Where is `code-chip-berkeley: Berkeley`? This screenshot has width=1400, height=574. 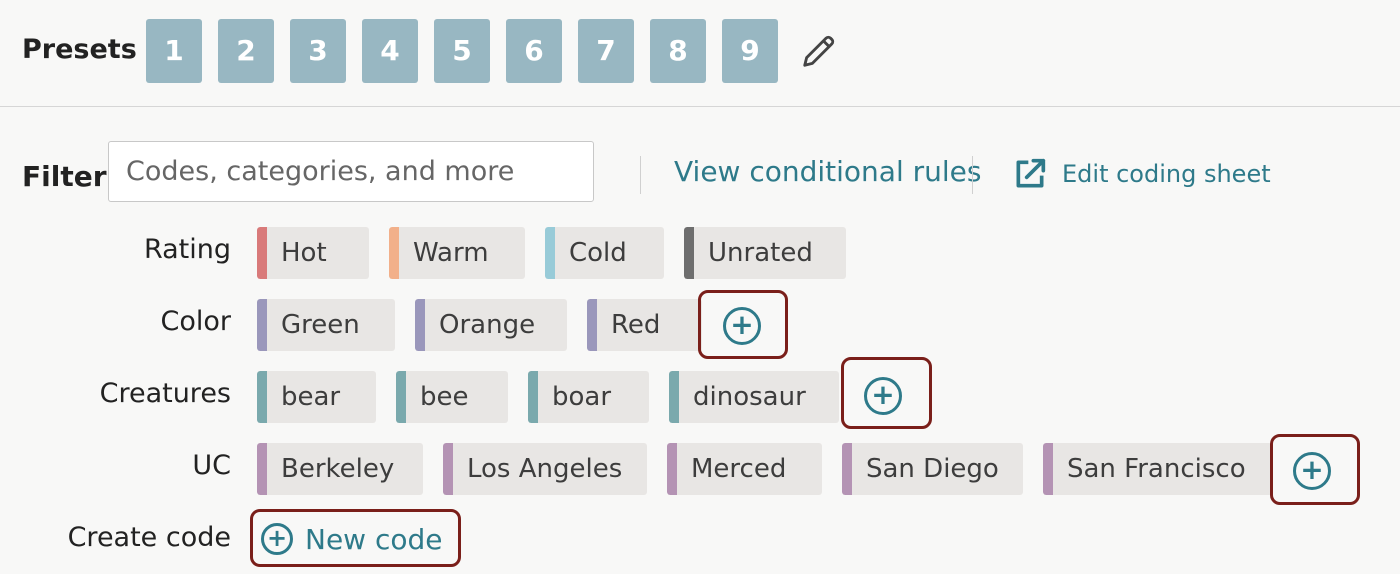
code-chip-berkeley: Berkeley is located at coordinates (340, 469).